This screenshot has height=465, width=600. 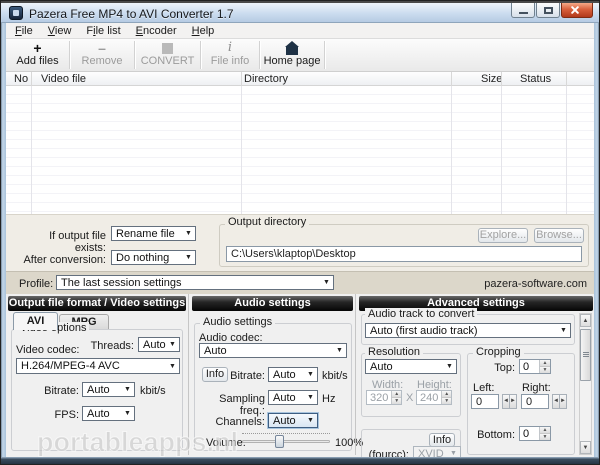 What do you see at coordinates (523, 10) in the screenshot?
I see `minimize-button` at bounding box center [523, 10].